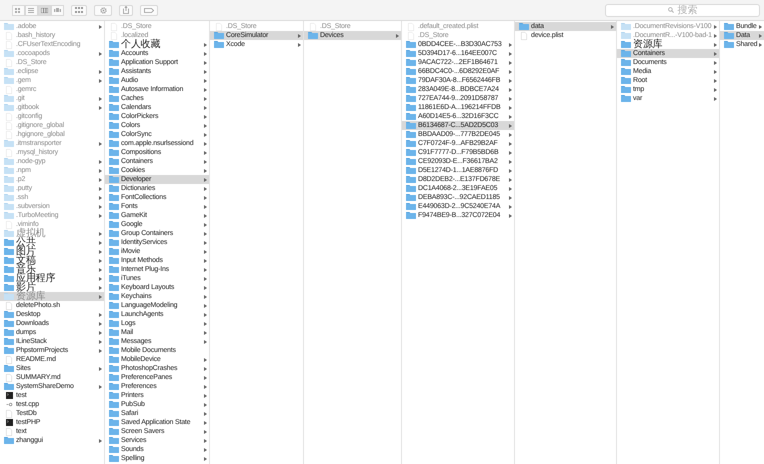 The image size is (764, 464). I want to click on folder-item: 个人收藏, so click(157, 44).